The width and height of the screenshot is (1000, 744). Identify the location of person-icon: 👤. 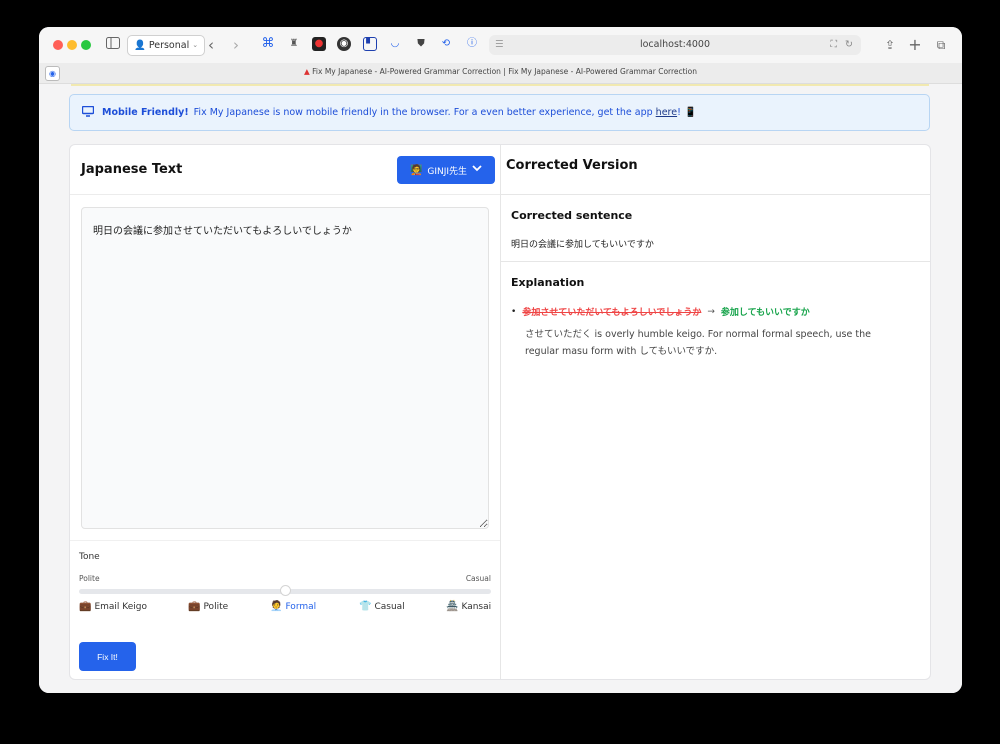
(140, 45).